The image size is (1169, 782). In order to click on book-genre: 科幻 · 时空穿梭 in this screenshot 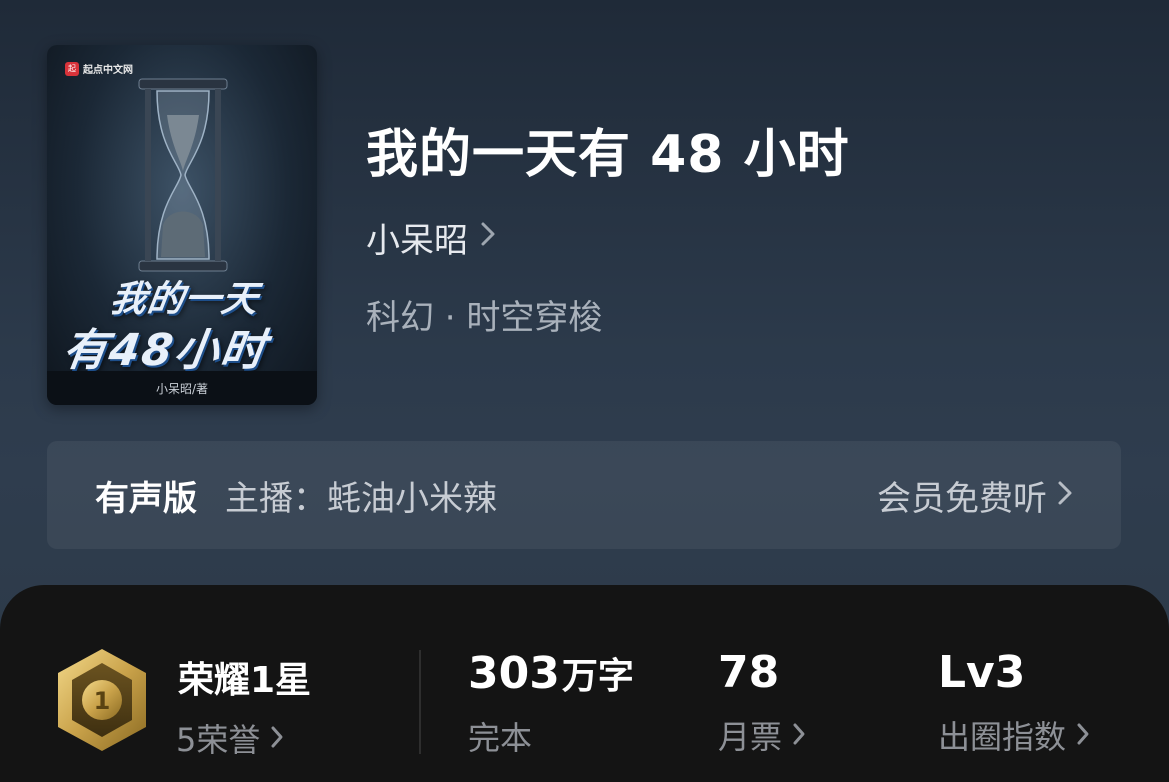, I will do `click(484, 314)`.